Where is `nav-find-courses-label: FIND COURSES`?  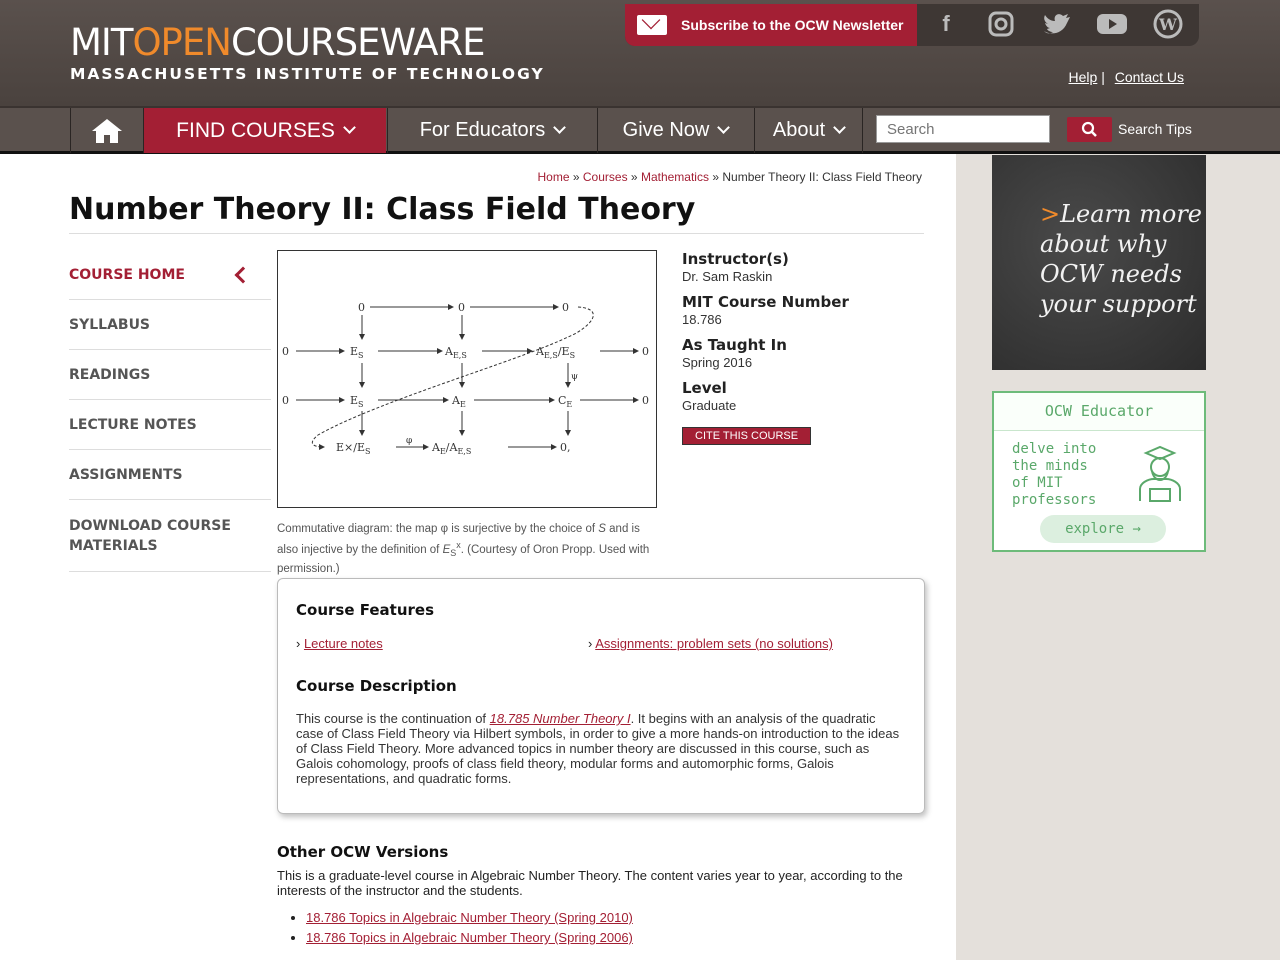
nav-find-courses-label: FIND COURSES is located at coordinates (255, 130).